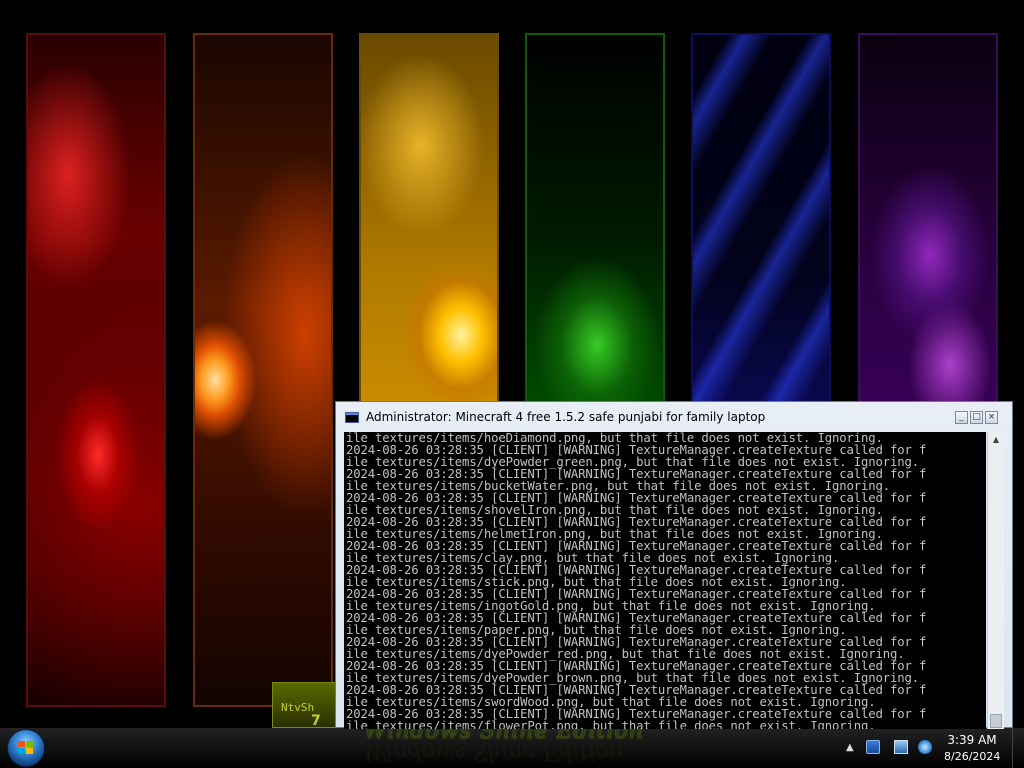 This screenshot has width=1024, height=768. Describe the element at coordinates (96, 370) in the screenshot. I see `wallpaper-panel-red` at that location.